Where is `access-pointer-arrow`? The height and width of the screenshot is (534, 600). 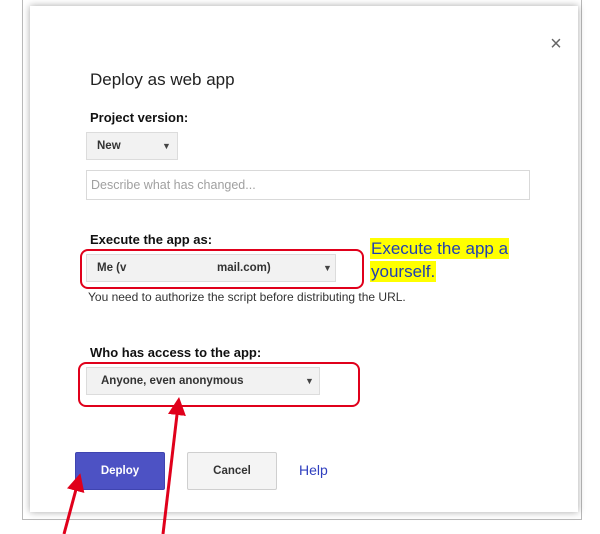 access-pointer-arrow is located at coordinates (173, 465).